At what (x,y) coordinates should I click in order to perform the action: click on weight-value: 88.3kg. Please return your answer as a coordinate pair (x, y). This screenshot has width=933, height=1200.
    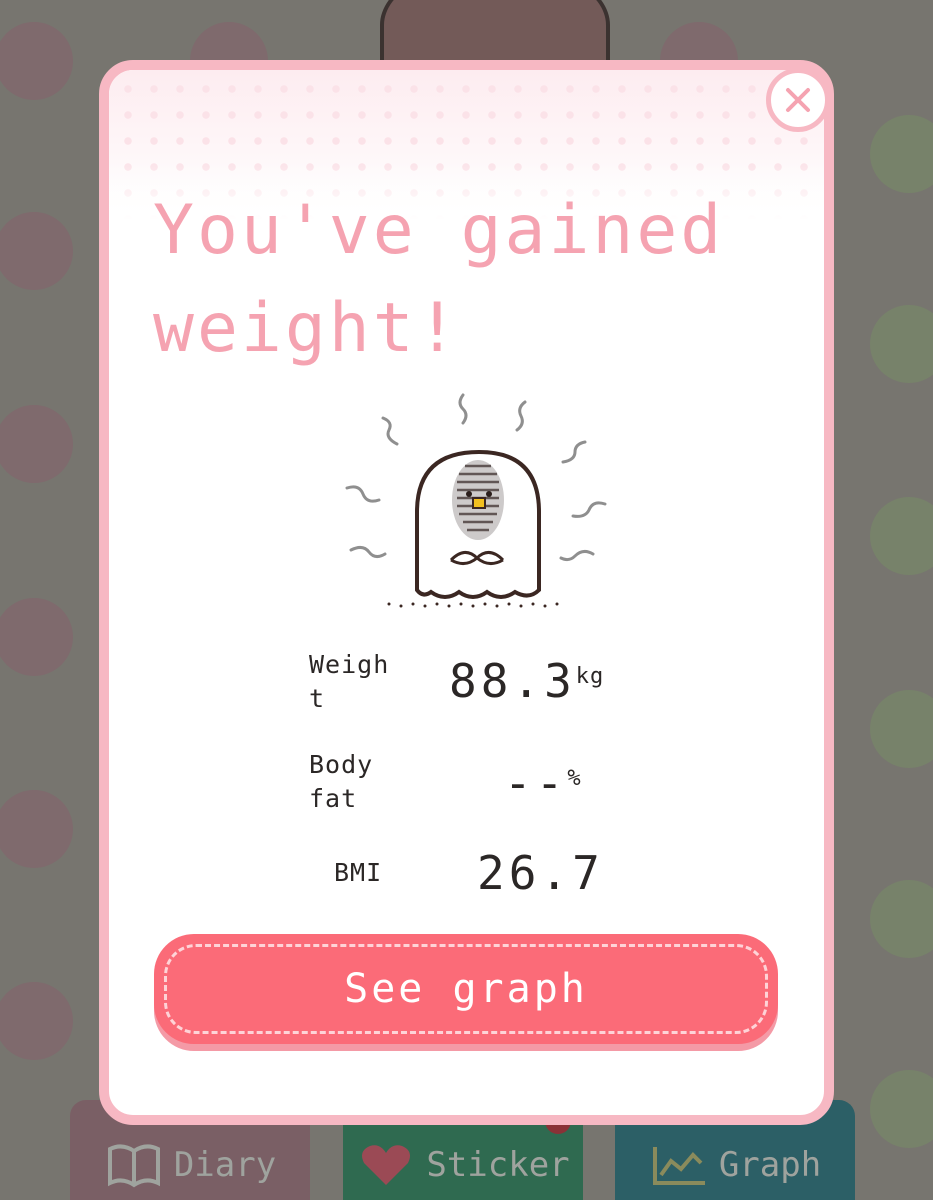
    Looking at the image, I should click on (569, 681).